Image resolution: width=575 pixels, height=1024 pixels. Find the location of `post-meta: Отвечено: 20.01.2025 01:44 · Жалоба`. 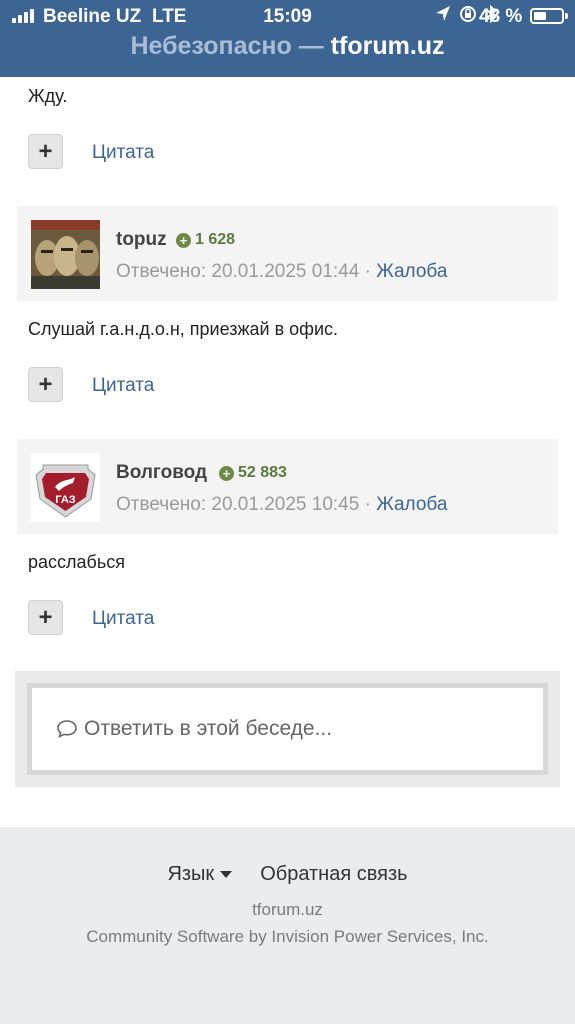

post-meta: Отвечено: 20.01.2025 01:44 · Жалоба is located at coordinates (281, 272).